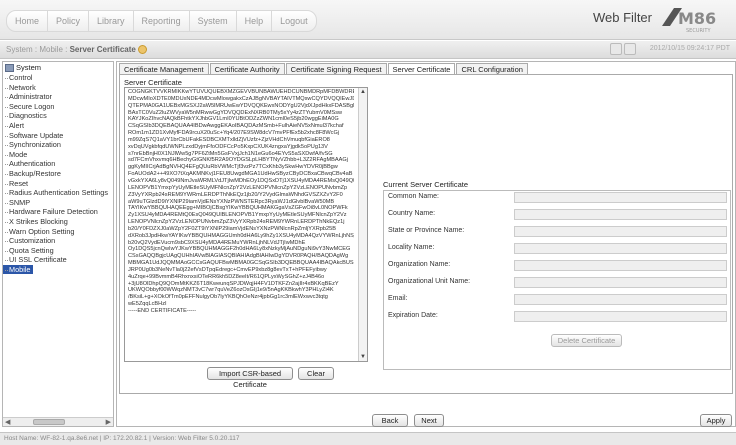  What do you see at coordinates (363, 92) in the screenshot?
I see `scroll-up-icon: ▲` at bounding box center [363, 92].